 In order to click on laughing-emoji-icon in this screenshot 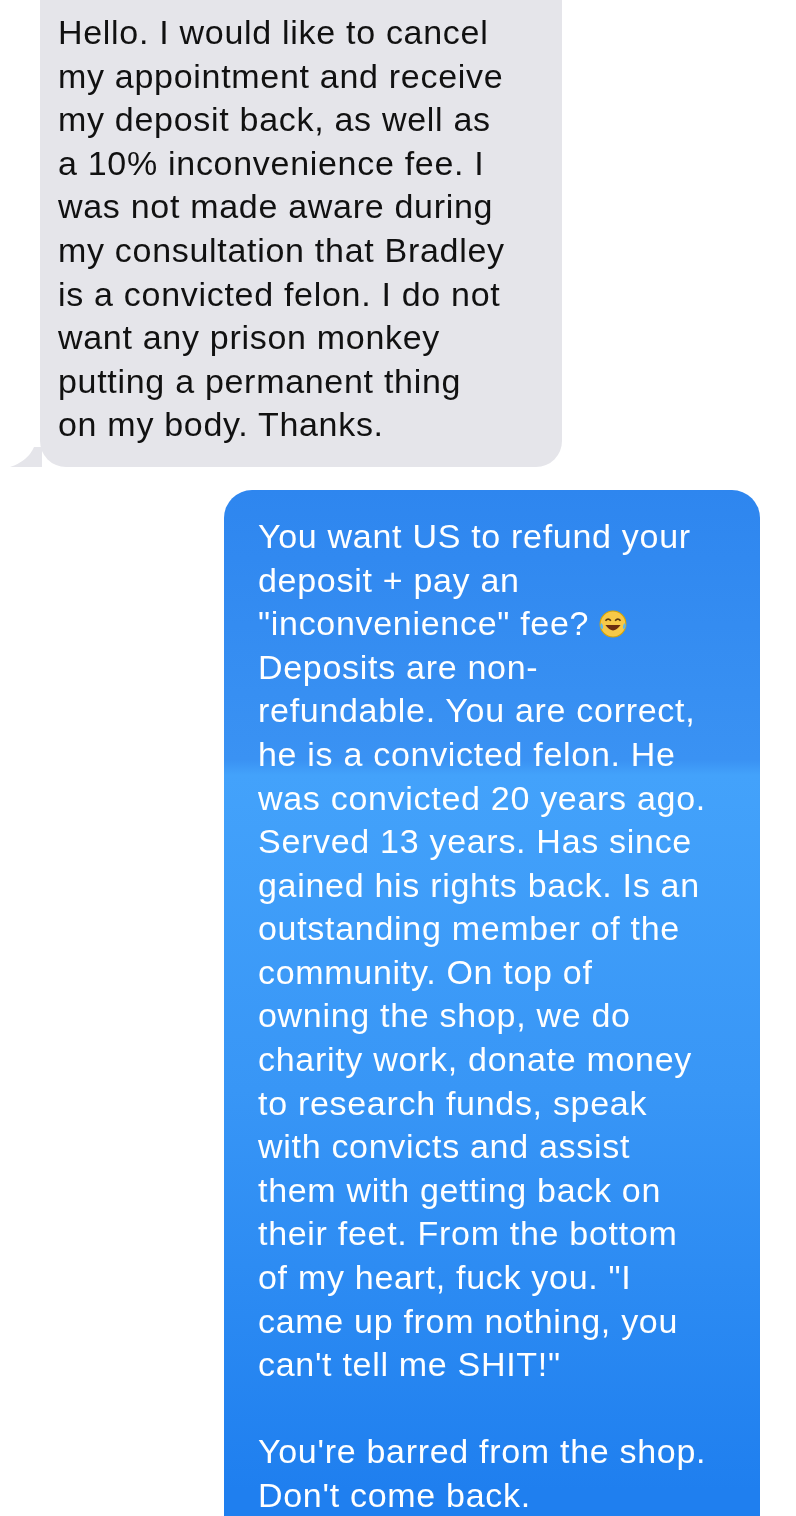, I will do `click(613, 623)`.